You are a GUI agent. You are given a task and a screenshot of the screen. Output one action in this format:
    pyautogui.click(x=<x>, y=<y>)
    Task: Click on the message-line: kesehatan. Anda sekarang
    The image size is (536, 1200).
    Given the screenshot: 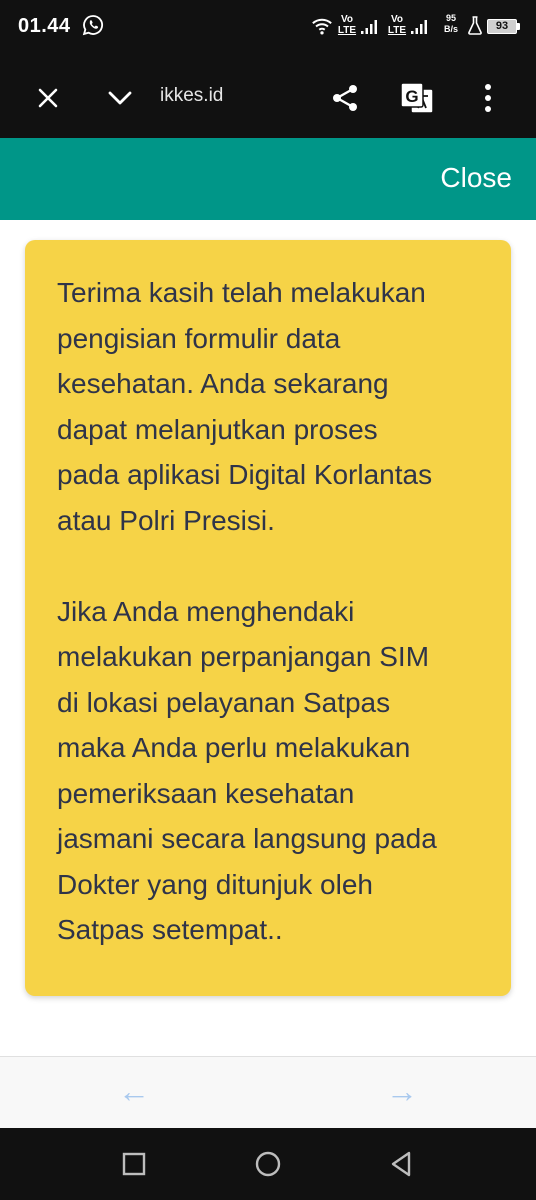 What is the action you would take?
    pyautogui.click(x=223, y=383)
    